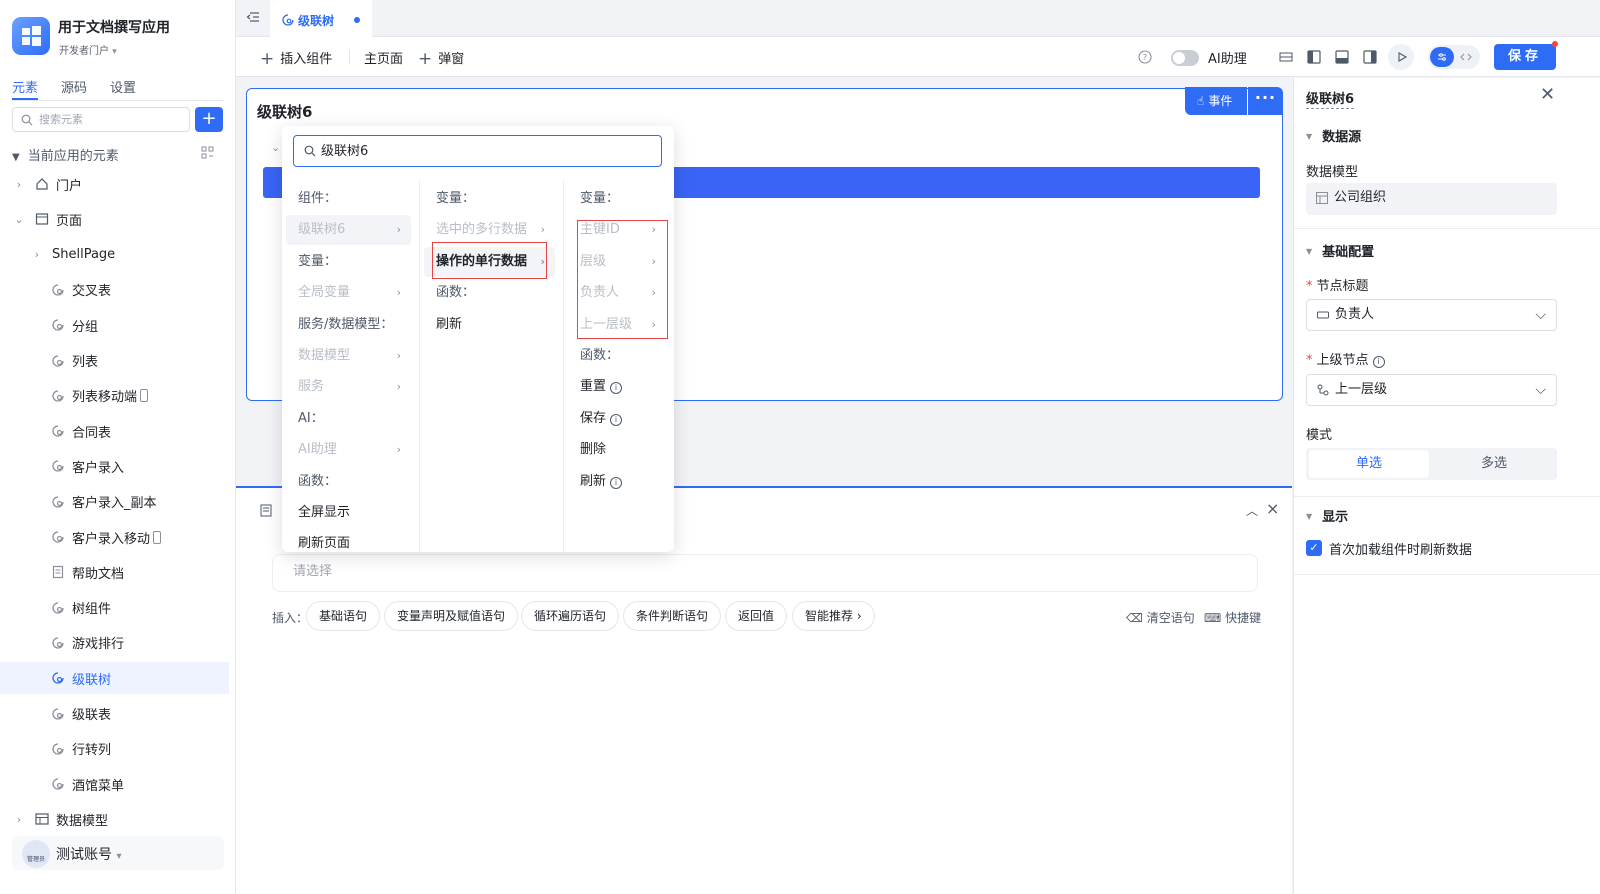 The height and width of the screenshot is (894, 1600). What do you see at coordinates (253, 17) in the screenshot?
I see `collapse-sidebar-icon` at bounding box center [253, 17].